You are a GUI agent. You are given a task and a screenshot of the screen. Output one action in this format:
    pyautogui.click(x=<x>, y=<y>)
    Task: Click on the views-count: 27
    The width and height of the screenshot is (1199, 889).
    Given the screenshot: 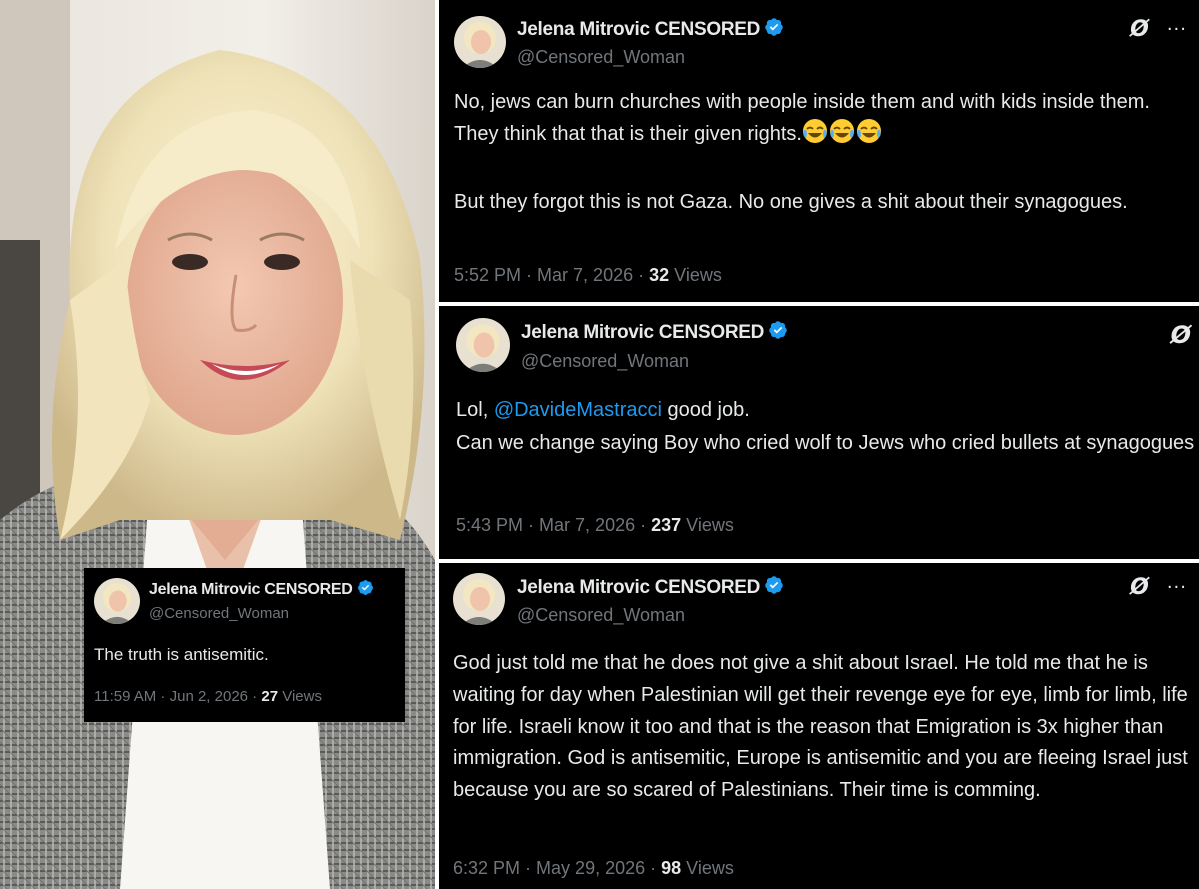 What is the action you would take?
    pyautogui.click(x=270, y=696)
    